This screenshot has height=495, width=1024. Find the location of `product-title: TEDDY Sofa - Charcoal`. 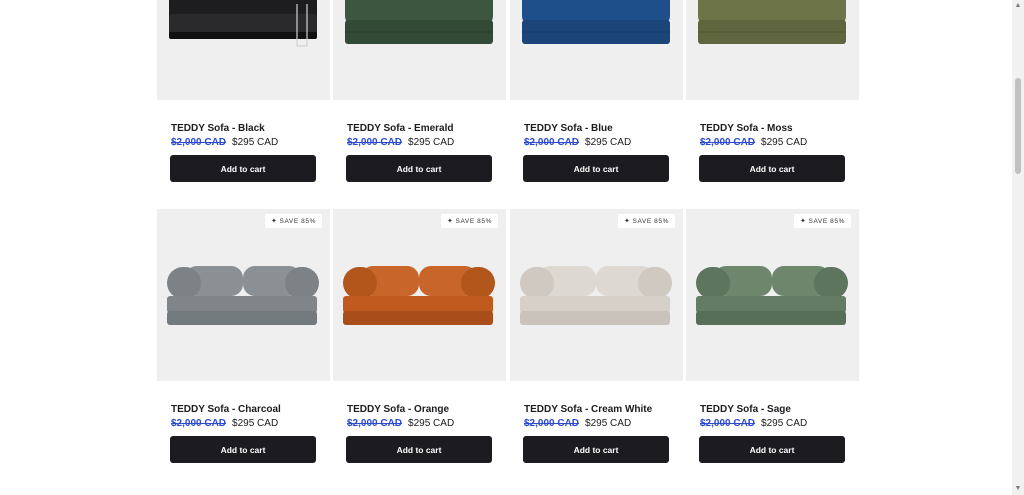

product-title: TEDDY Sofa - Charcoal is located at coordinates (226, 409).